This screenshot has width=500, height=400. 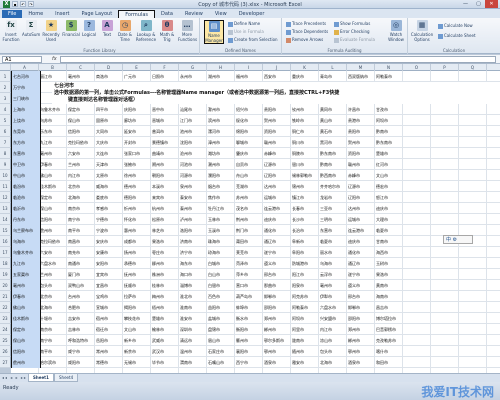 What do you see at coordinates (14, 377) in the screenshot?
I see `sheet-nav-arrows: ◂◂ ◂ ▸ ▸▸` at bounding box center [14, 377].